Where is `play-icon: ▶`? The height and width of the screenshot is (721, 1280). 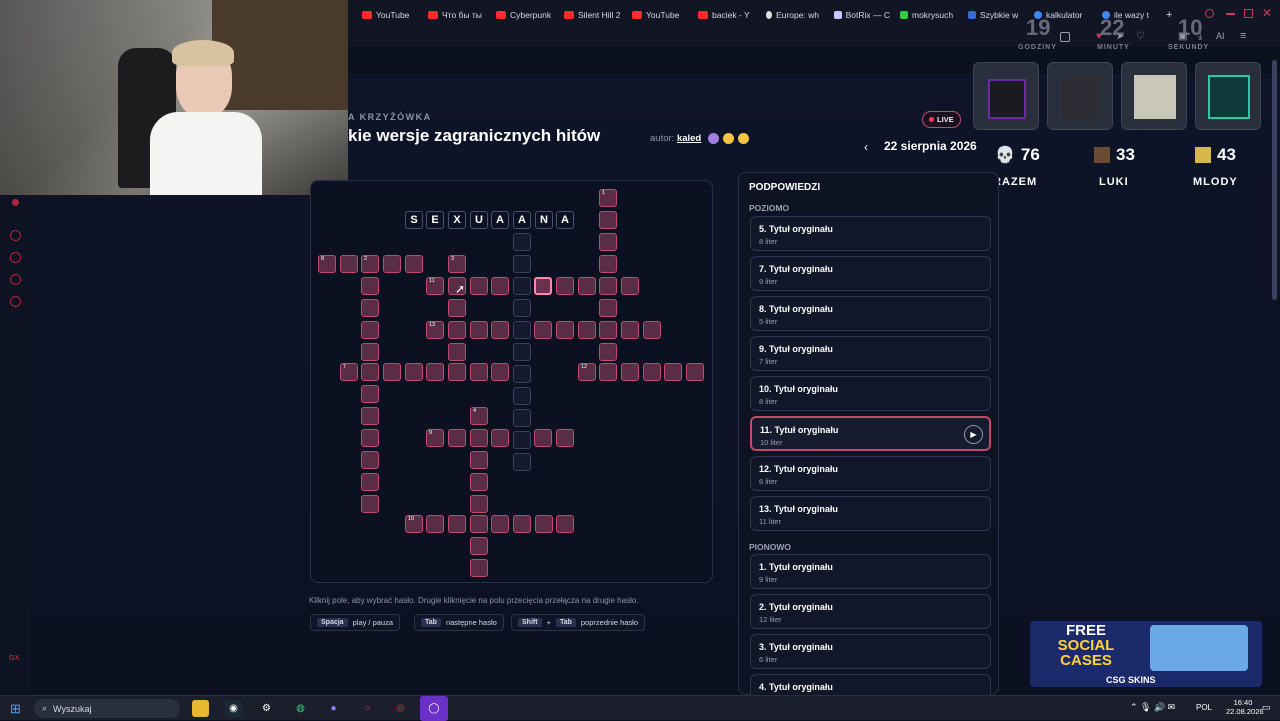
play-icon: ▶ is located at coordinates (973, 434).